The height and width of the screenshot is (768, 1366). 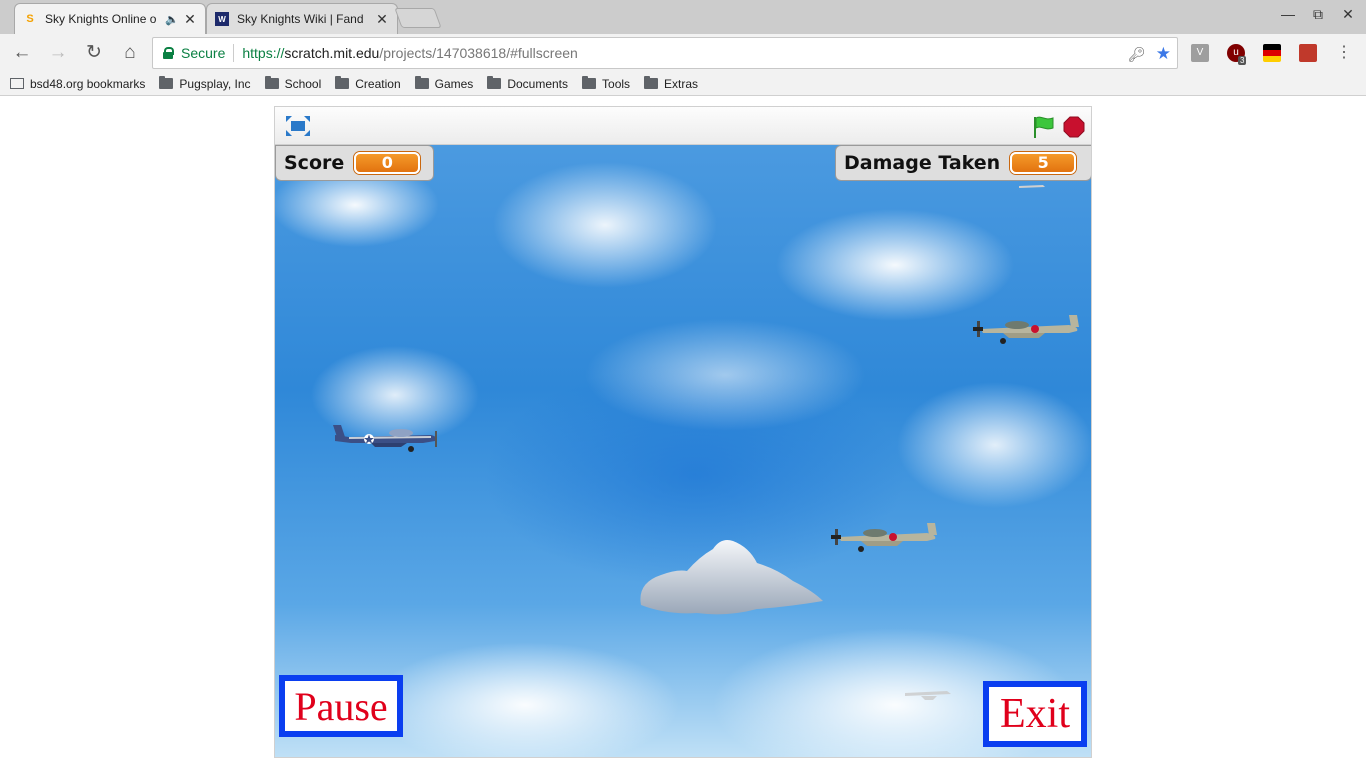 I want to click on minimize-icon: —, so click(x=1288, y=14).